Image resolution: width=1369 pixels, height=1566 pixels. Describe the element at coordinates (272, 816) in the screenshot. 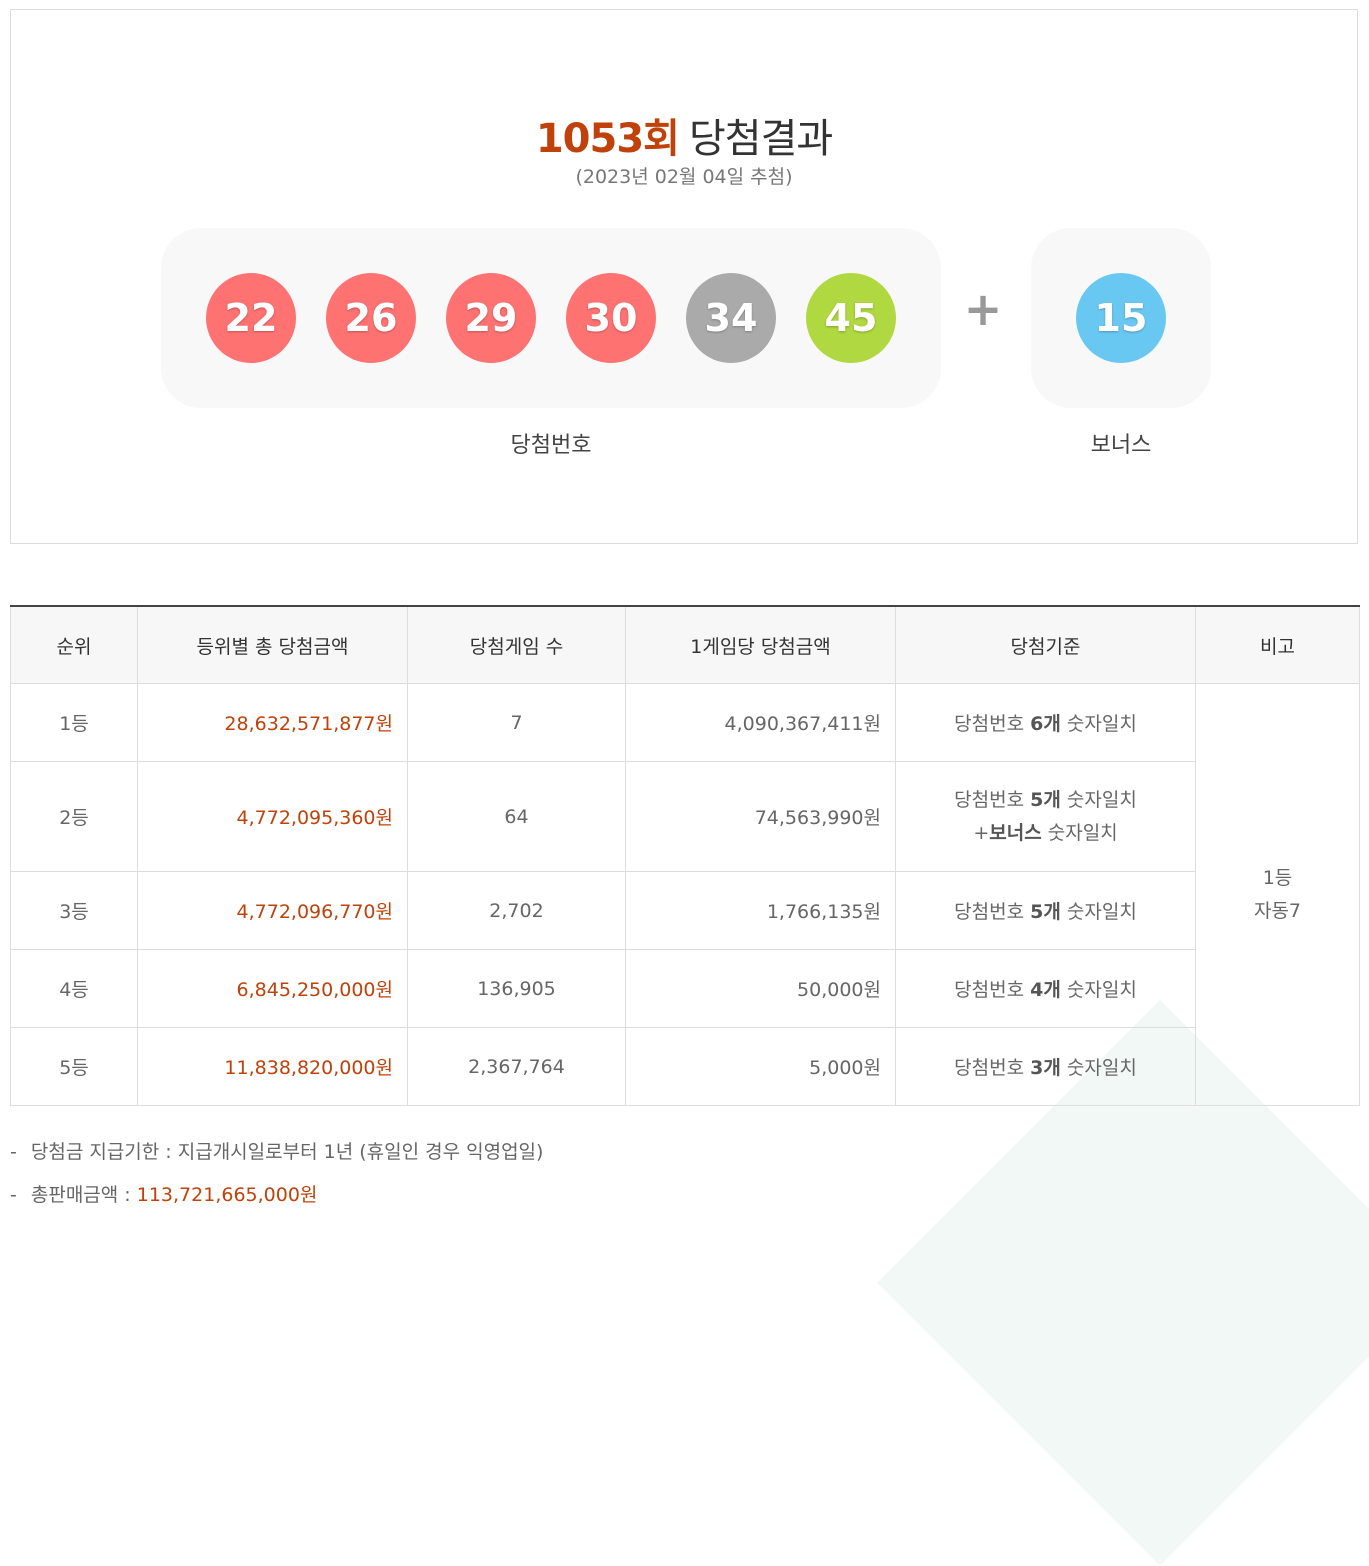

I see `total-prize-cell: 4,772,095,360원` at that location.